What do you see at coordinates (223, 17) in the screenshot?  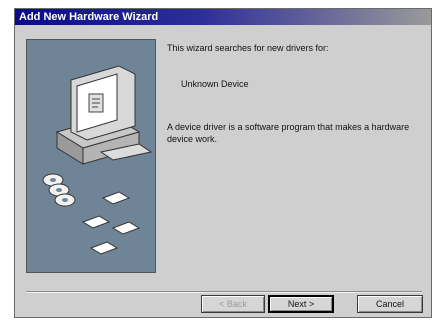 I see `title-bar: Add New Hardware Wizard` at bounding box center [223, 17].